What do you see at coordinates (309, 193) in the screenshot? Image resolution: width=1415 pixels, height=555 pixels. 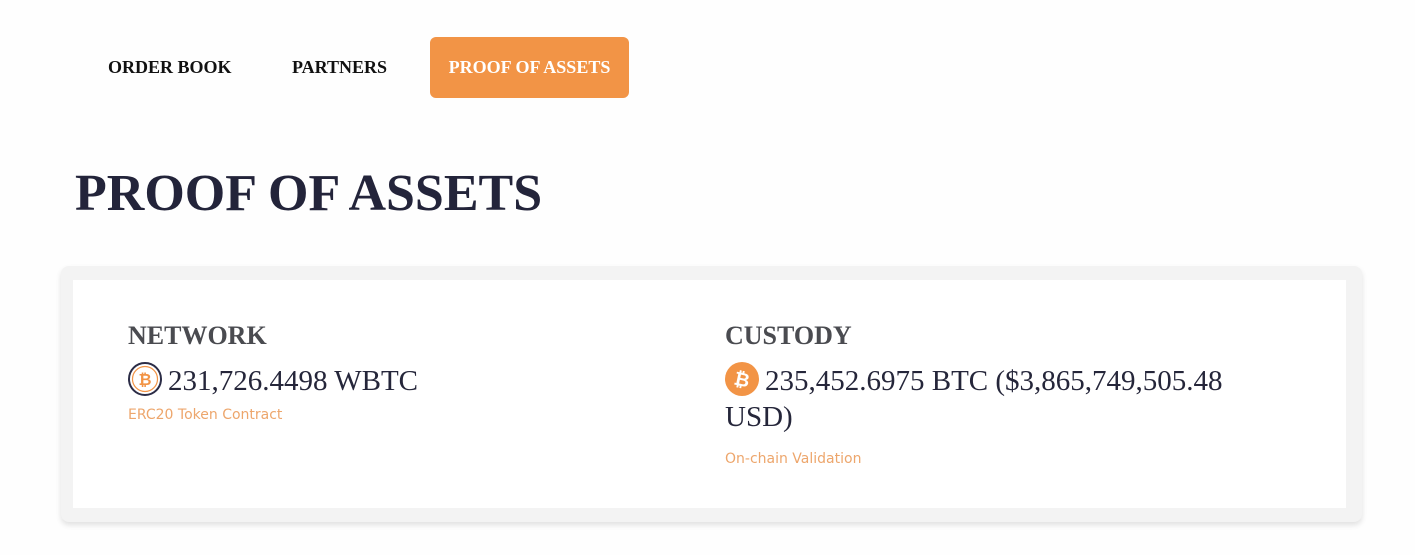 I see `page-title: PROOF OF ASSETS` at bounding box center [309, 193].